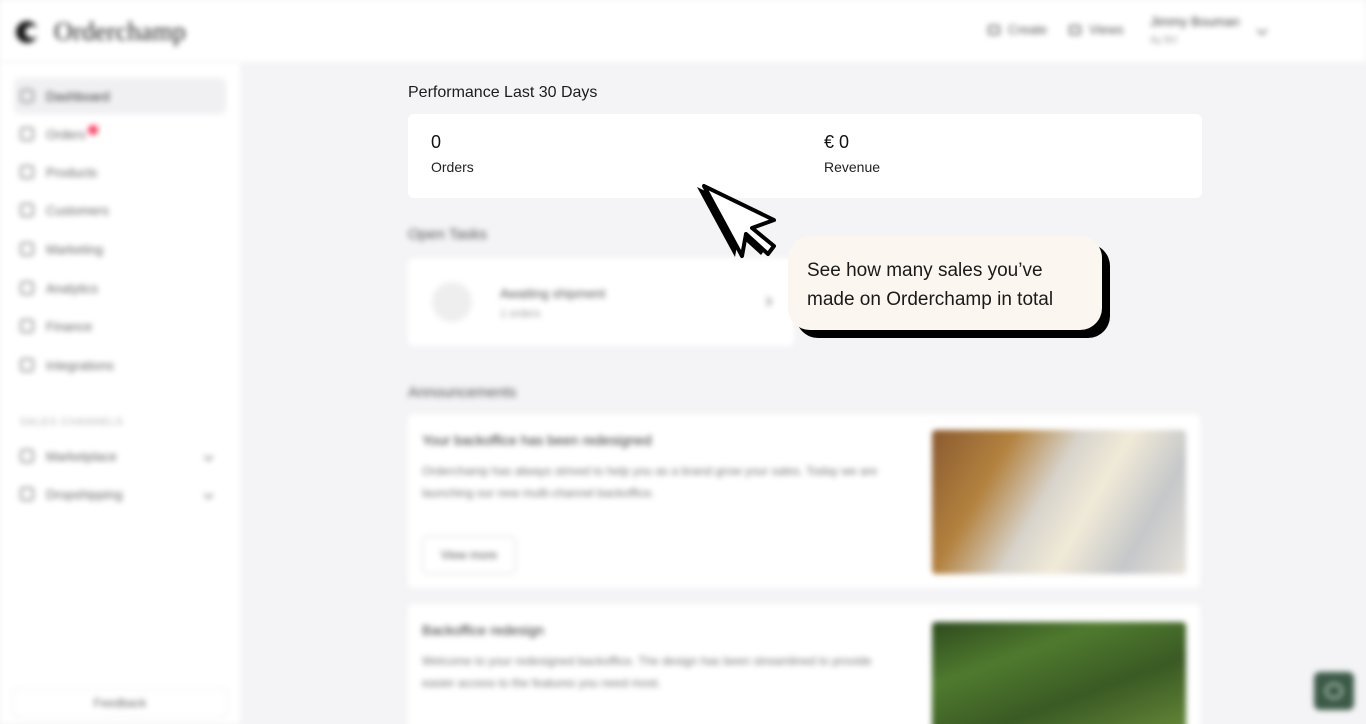  Describe the element at coordinates (120, 96) in the screenshot. I see `sidebar-item-dashboard: Dashboard` at that location.